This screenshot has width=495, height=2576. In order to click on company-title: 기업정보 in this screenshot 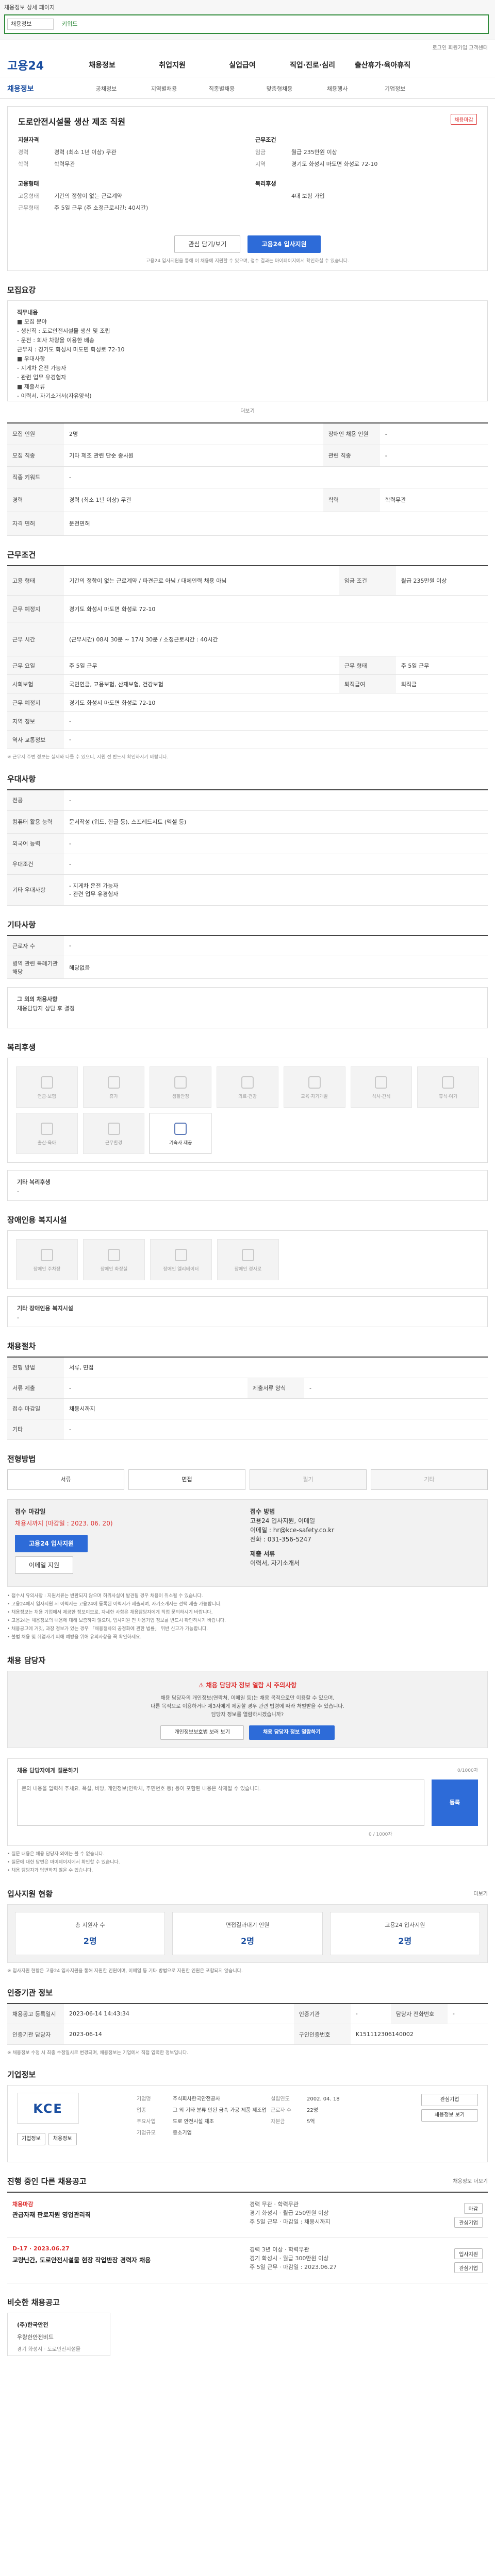, I will do `click(21, 2074)`.